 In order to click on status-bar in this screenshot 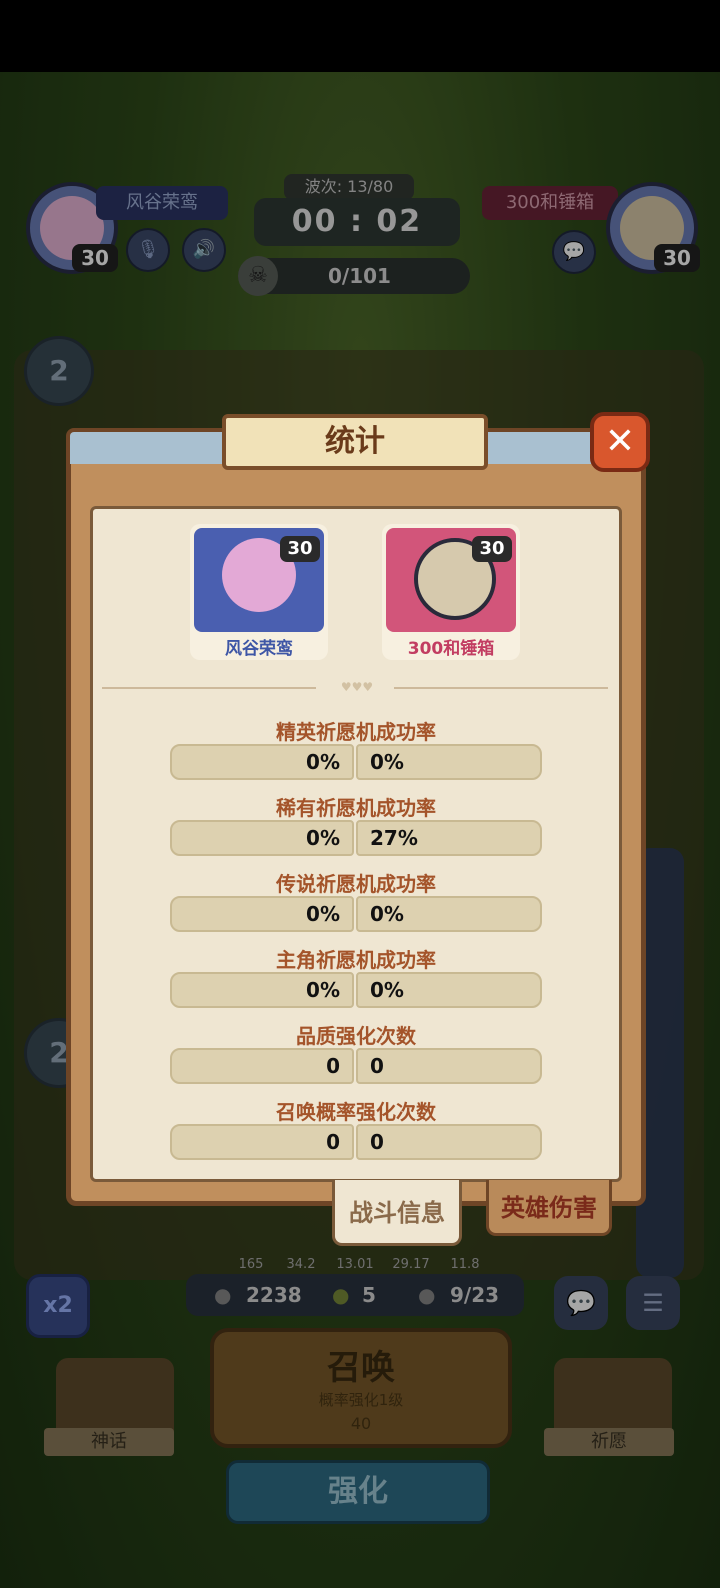, I will do `click(360, 36)`.